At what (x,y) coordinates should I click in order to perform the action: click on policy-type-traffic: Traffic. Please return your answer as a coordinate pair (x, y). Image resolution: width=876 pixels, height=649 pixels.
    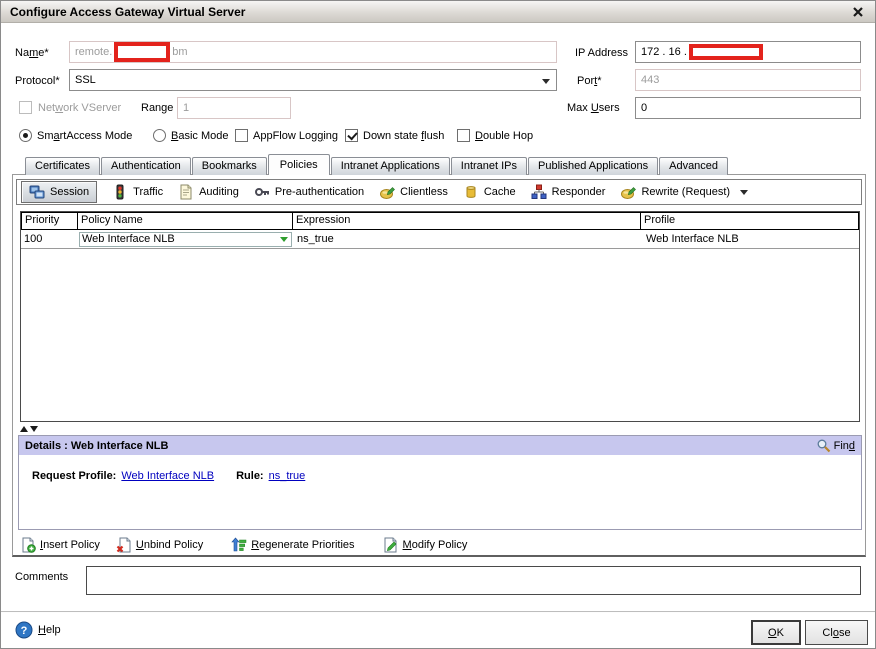
    Looking at the image, I should click on (137, 192).